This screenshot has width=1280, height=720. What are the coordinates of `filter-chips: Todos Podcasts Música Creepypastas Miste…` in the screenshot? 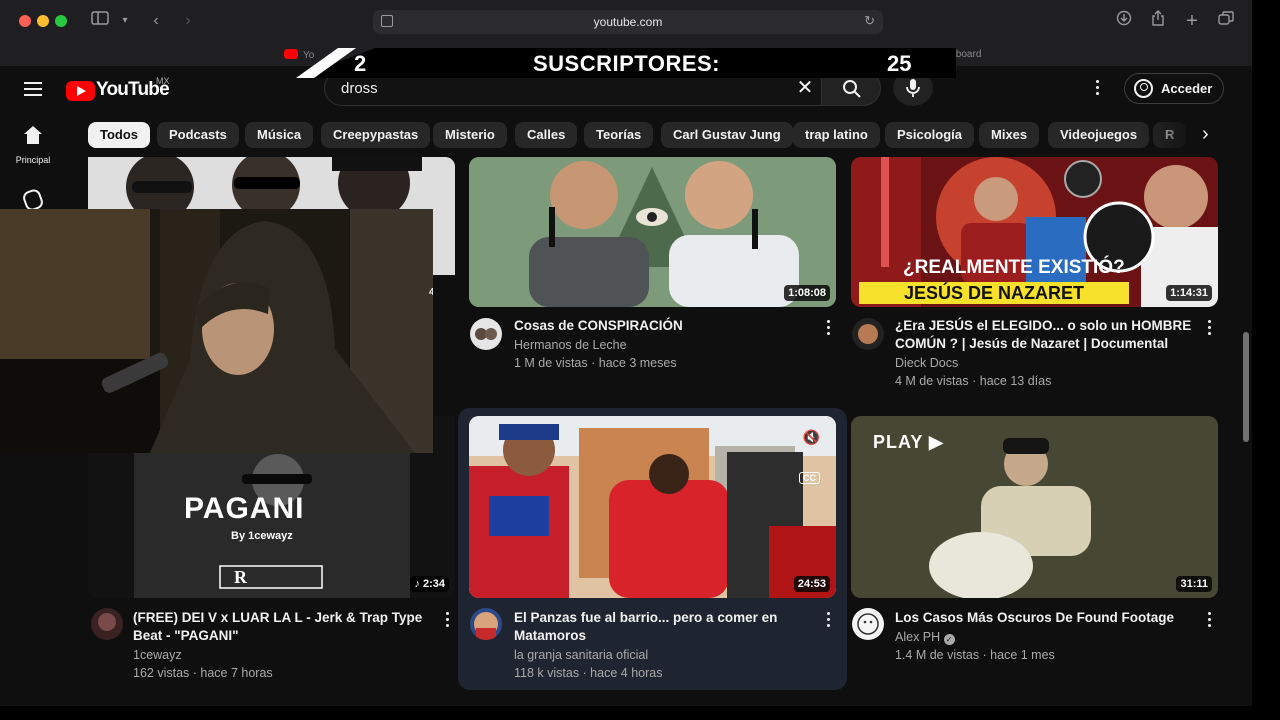 It's located at (658, 135).